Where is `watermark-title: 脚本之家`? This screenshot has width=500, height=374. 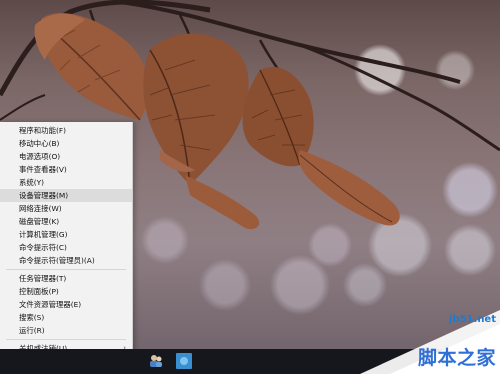 watermark-title: 脚本之家 is located at coordinates (456, 358).